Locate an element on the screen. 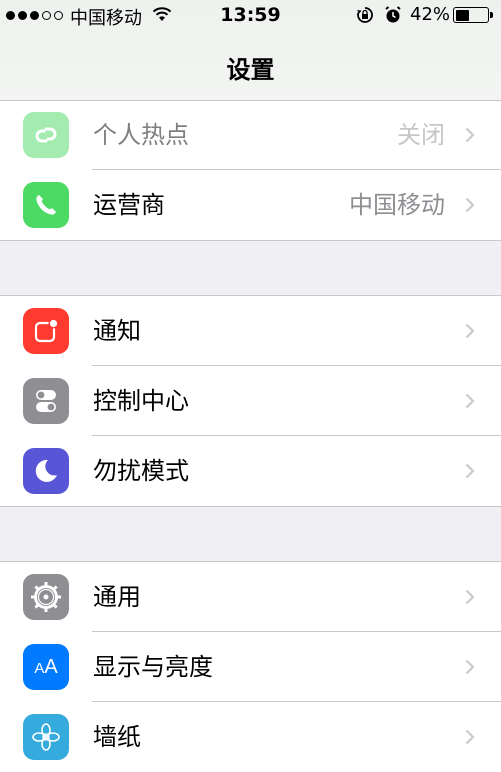 Image resolution: width=501 pixels, height=772 pixels. settings-row-wallpaper: 墙纸 is located at coordinates (250, 737).